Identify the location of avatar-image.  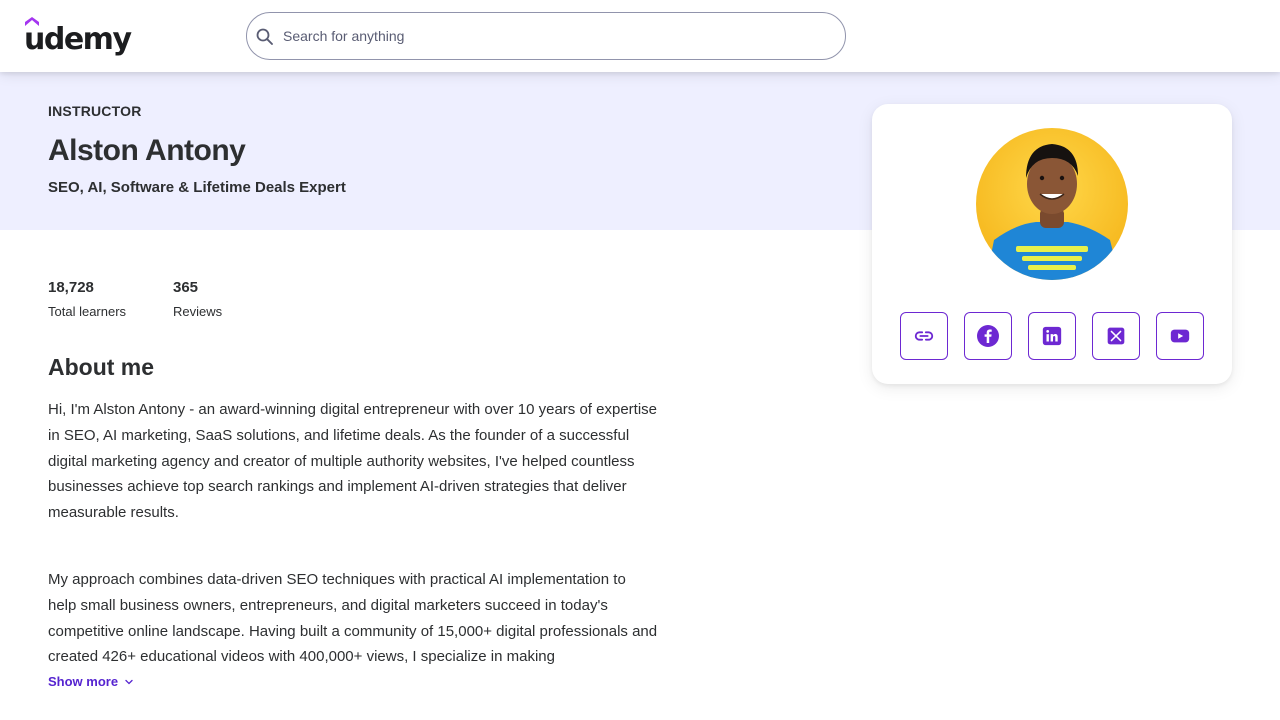
(1052, 204).